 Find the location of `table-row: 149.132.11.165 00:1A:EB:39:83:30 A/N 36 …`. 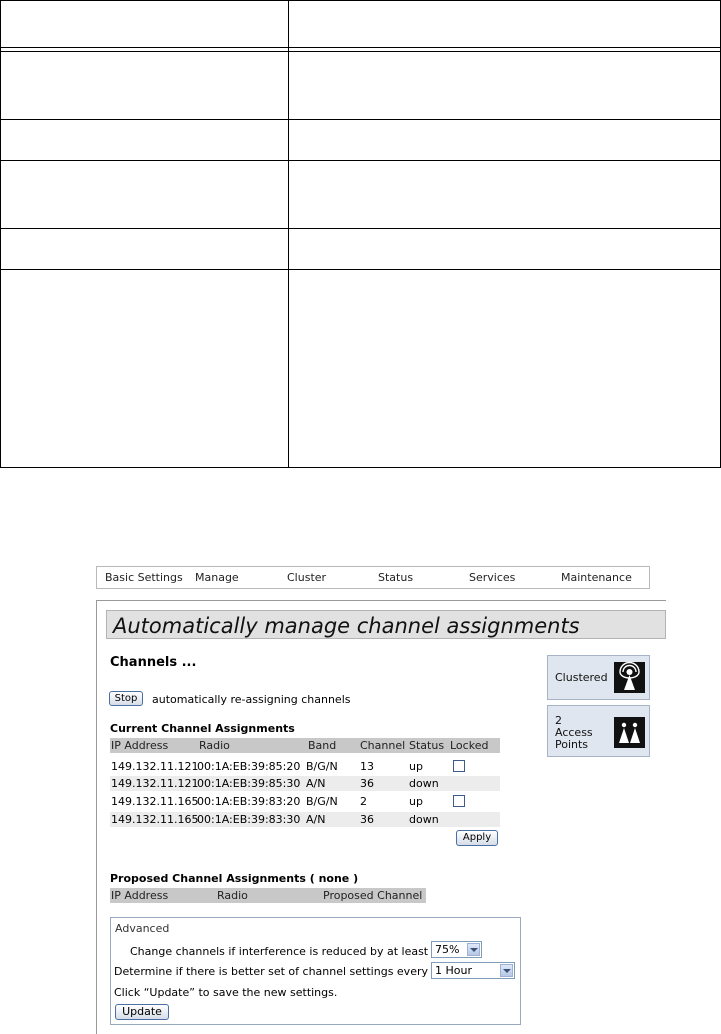

table-row: 149.132.11.165 00:1A:EB:39:83:30 A/N 36 … is located at coordinates (305, 819).